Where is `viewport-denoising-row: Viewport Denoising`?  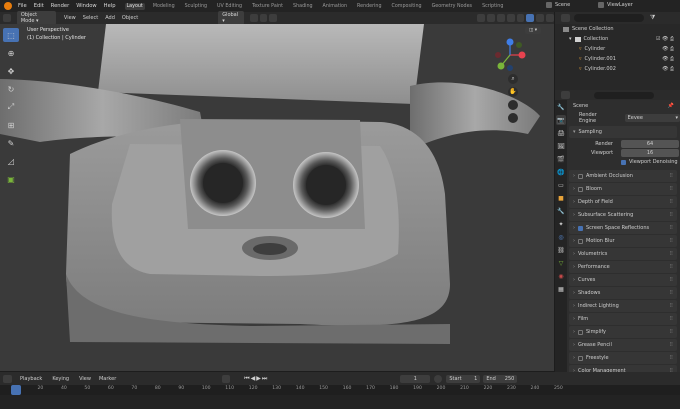
viewport-denoising-row: Viewport Denoising is located at coordinates (617, 162).